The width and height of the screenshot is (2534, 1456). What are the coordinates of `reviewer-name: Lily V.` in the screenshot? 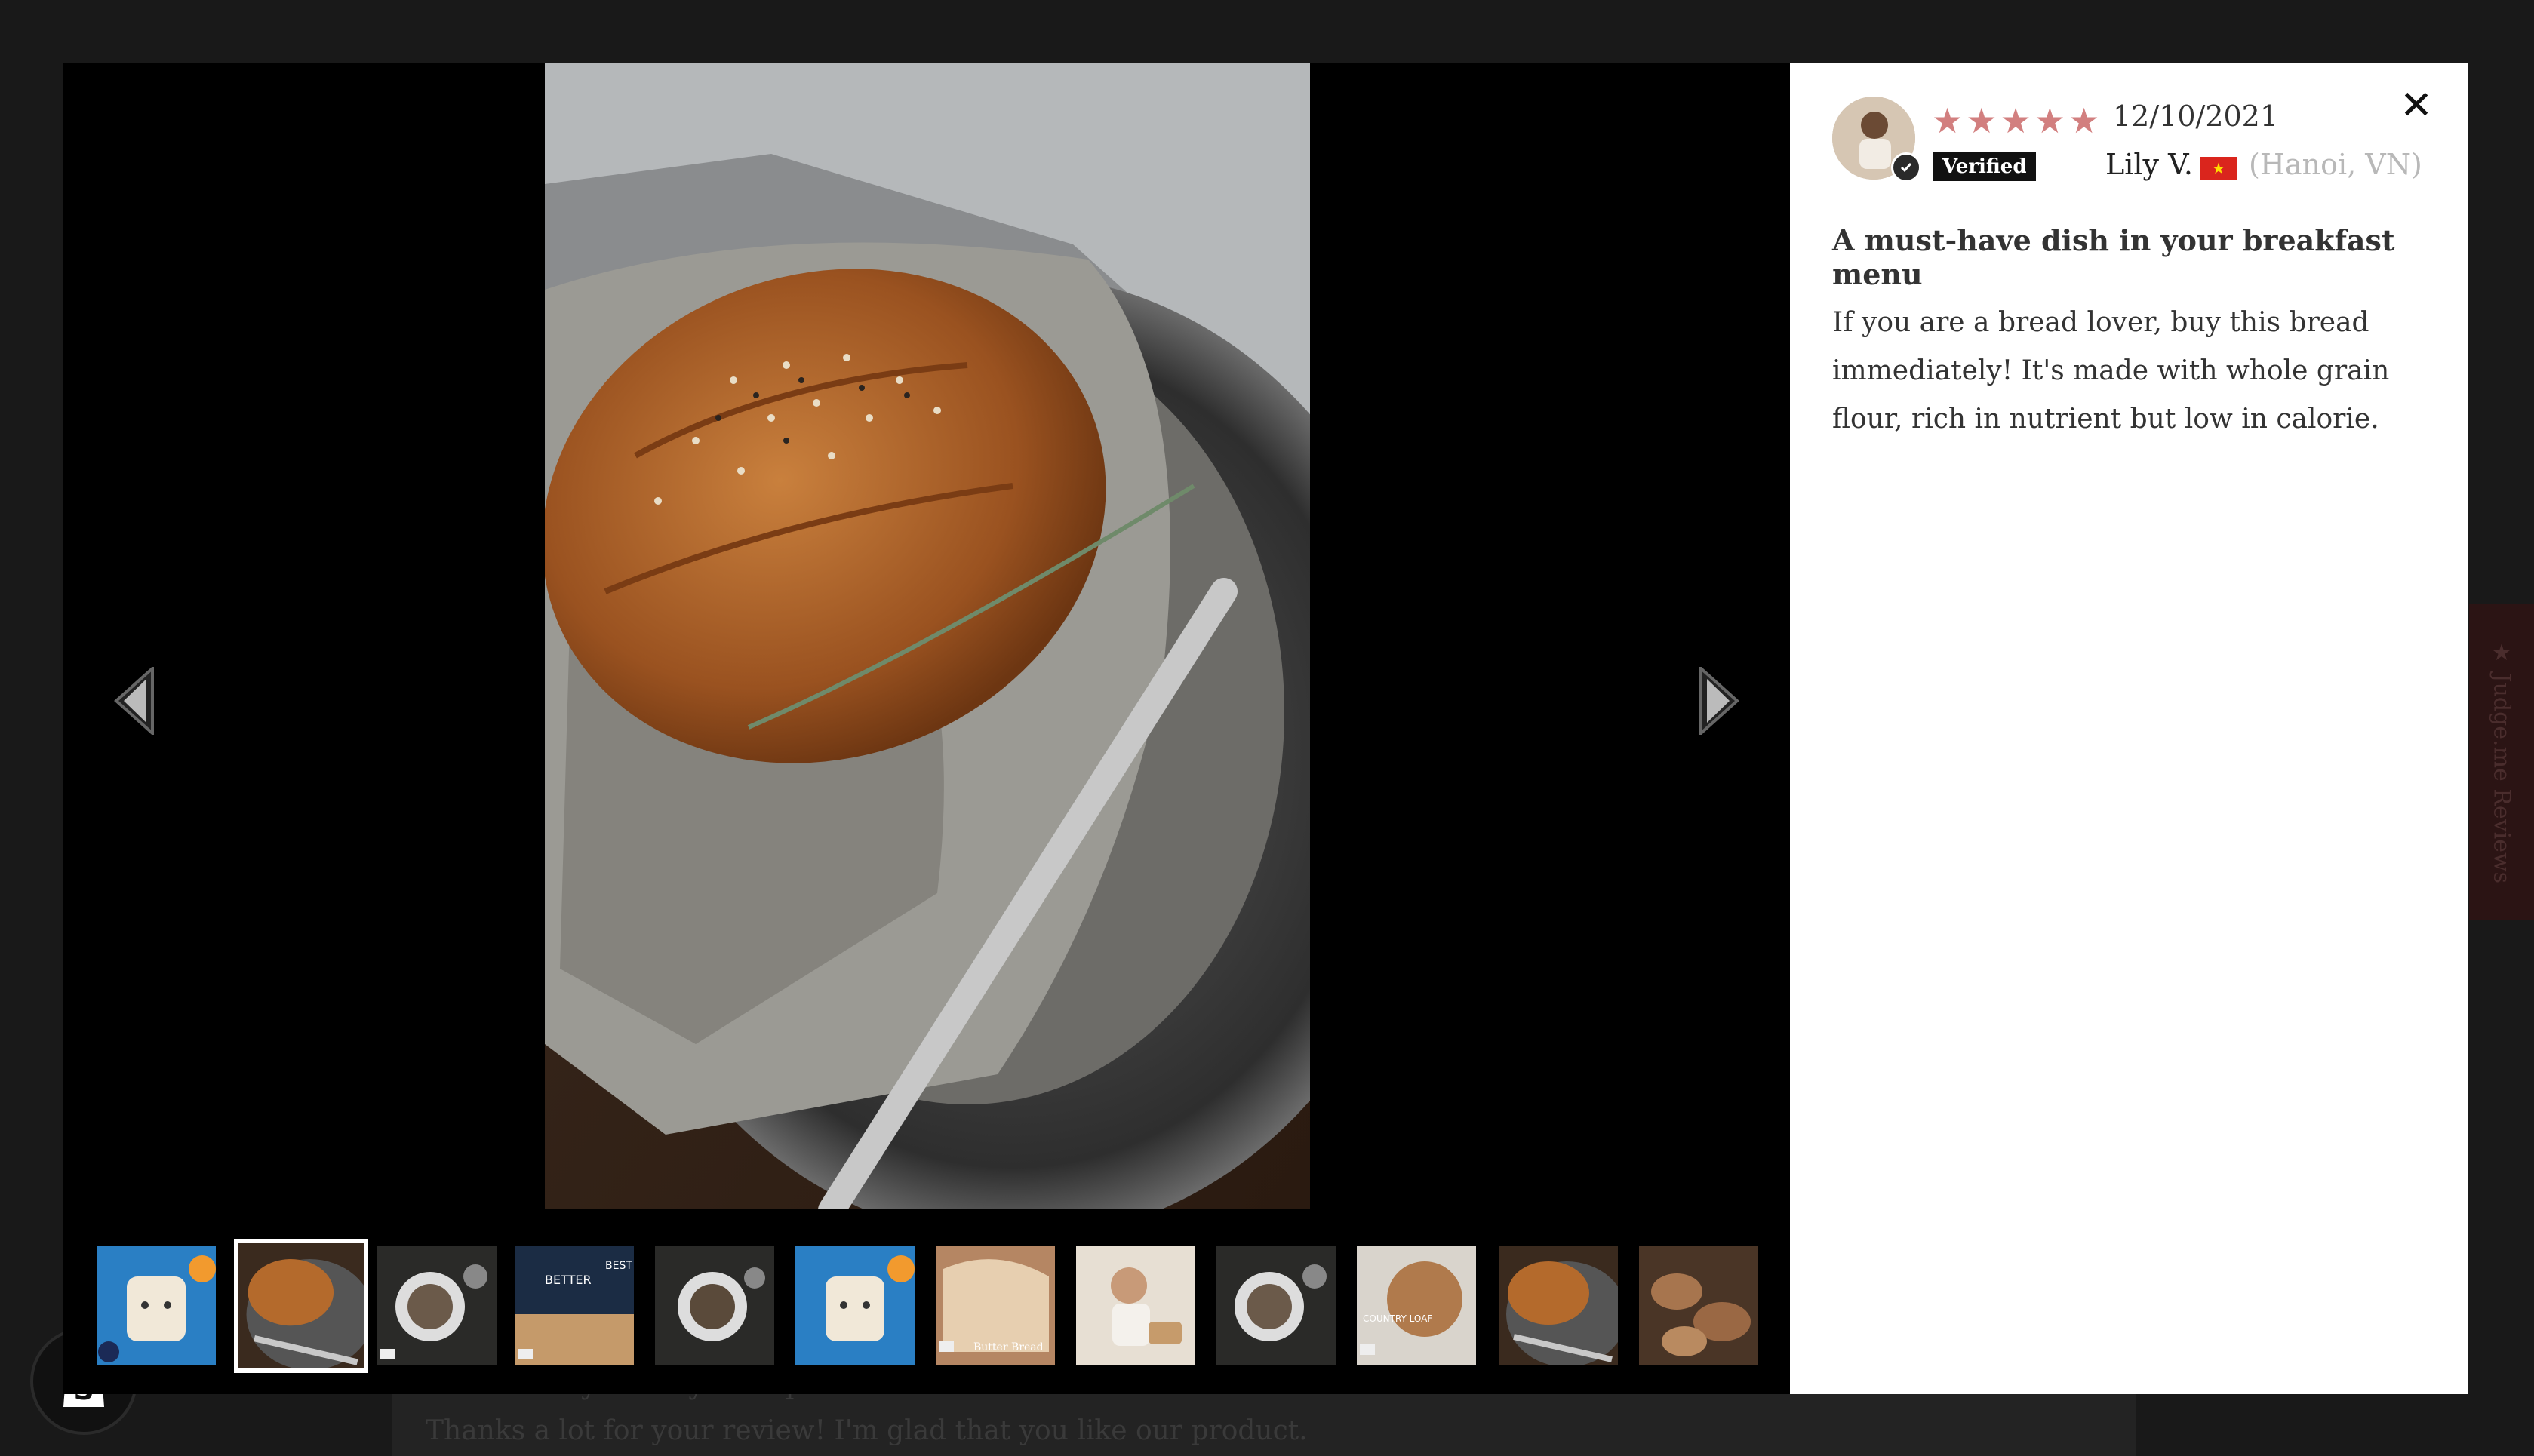 It's located at (2149, 164).